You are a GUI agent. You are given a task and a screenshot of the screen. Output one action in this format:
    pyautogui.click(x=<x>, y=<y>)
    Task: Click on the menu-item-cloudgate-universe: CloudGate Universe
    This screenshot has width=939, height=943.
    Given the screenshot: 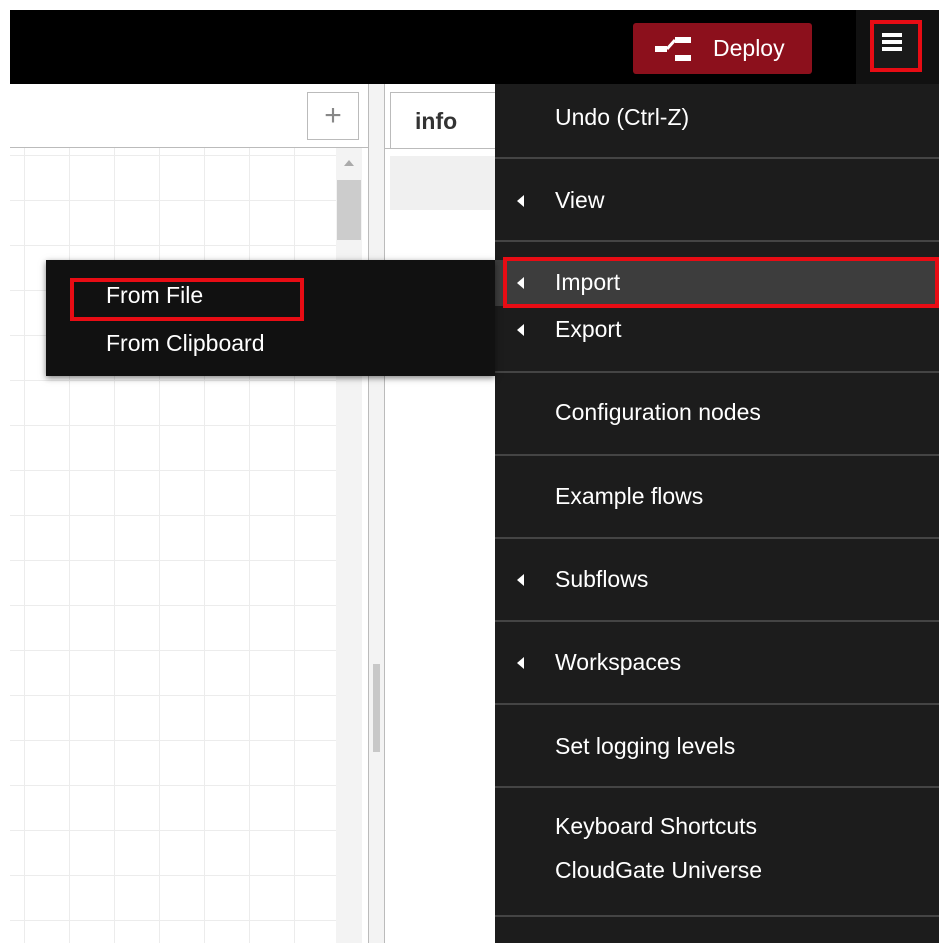 What is the action you would take?
    pyautogui.click(x=717, y=872)
    